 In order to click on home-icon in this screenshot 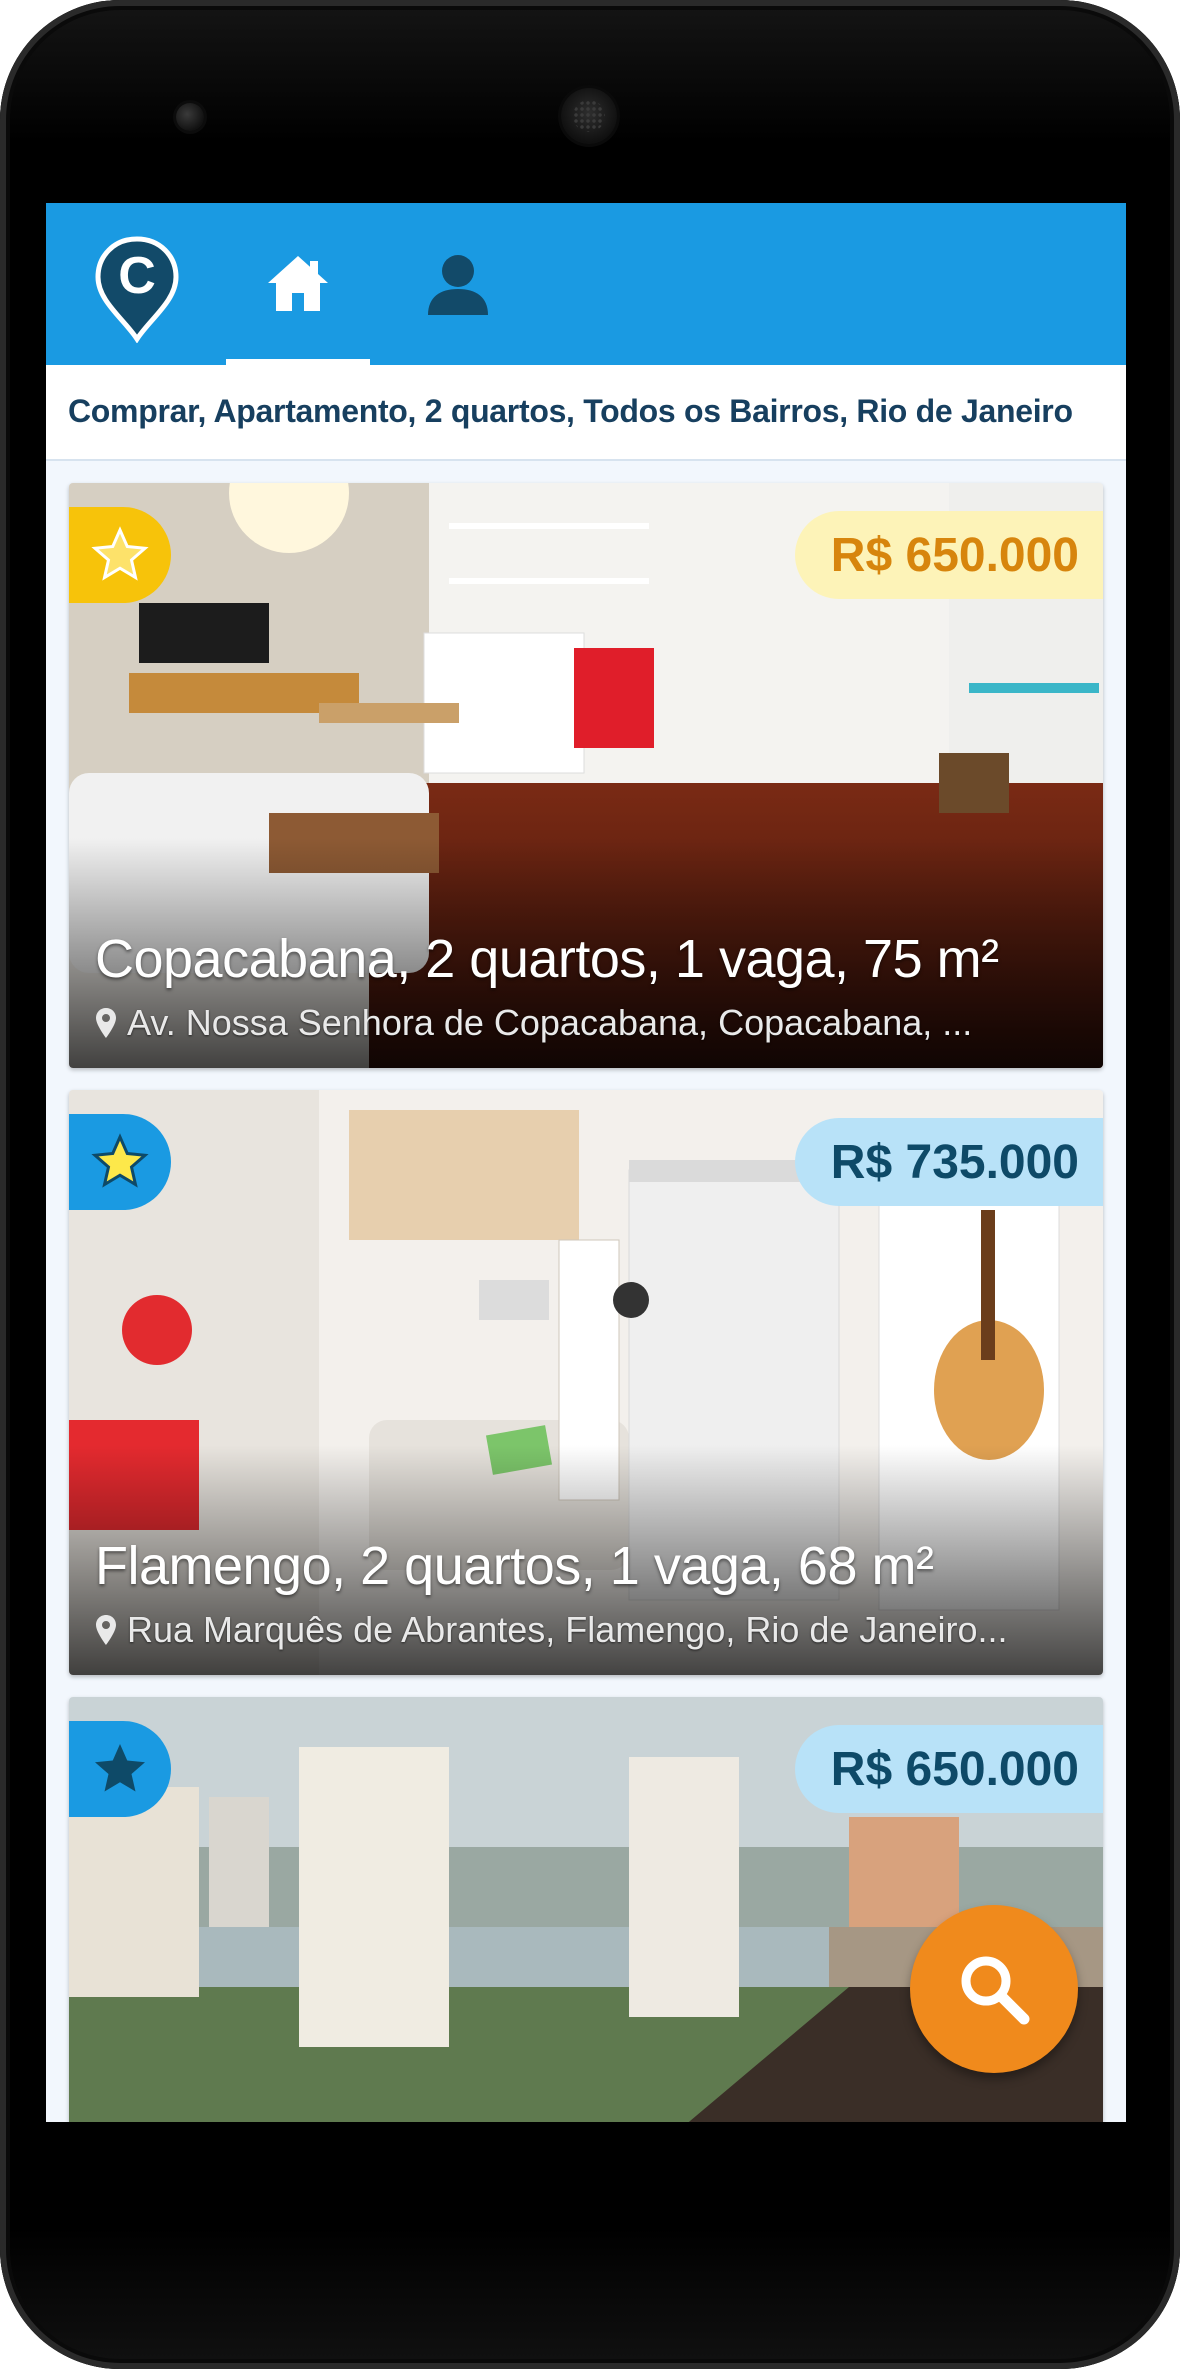, I will do `click(298, 283)`.